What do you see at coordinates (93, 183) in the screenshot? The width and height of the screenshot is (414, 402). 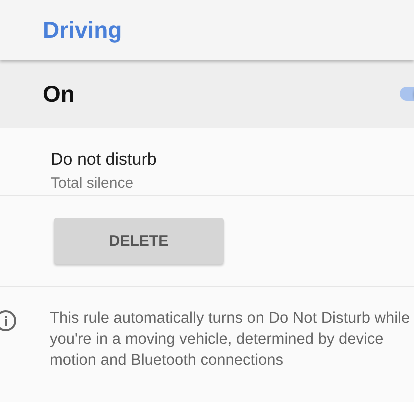 I see `rule-subtitle: Total silence` at bounding box center [93, 183].